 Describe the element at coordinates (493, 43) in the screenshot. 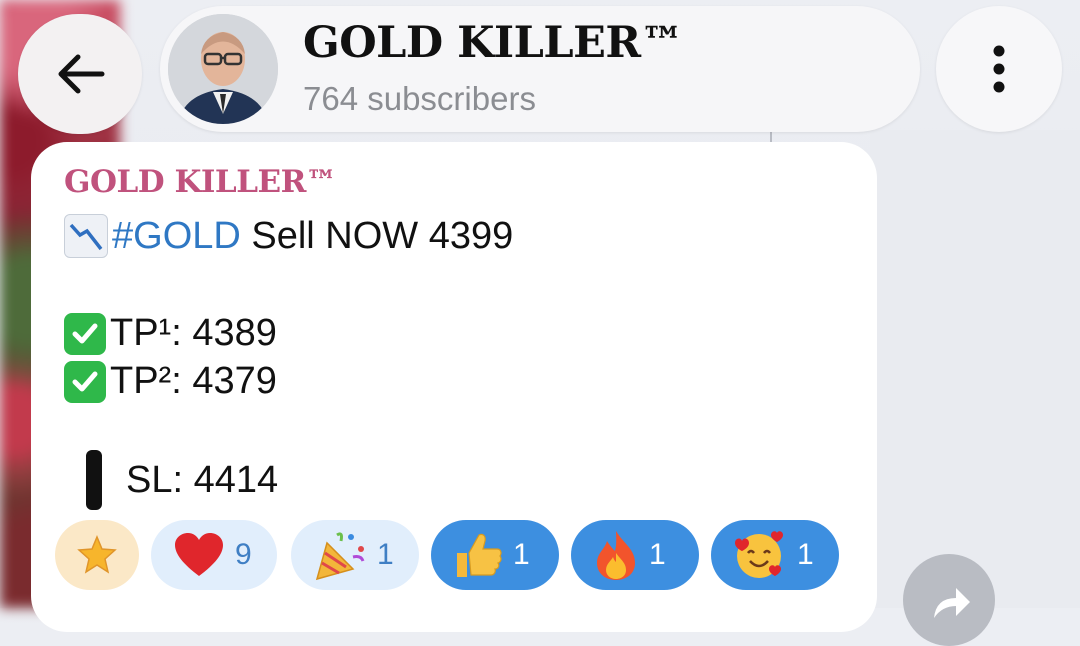

I see `channel-title: GOLD KILLER™` at that location.